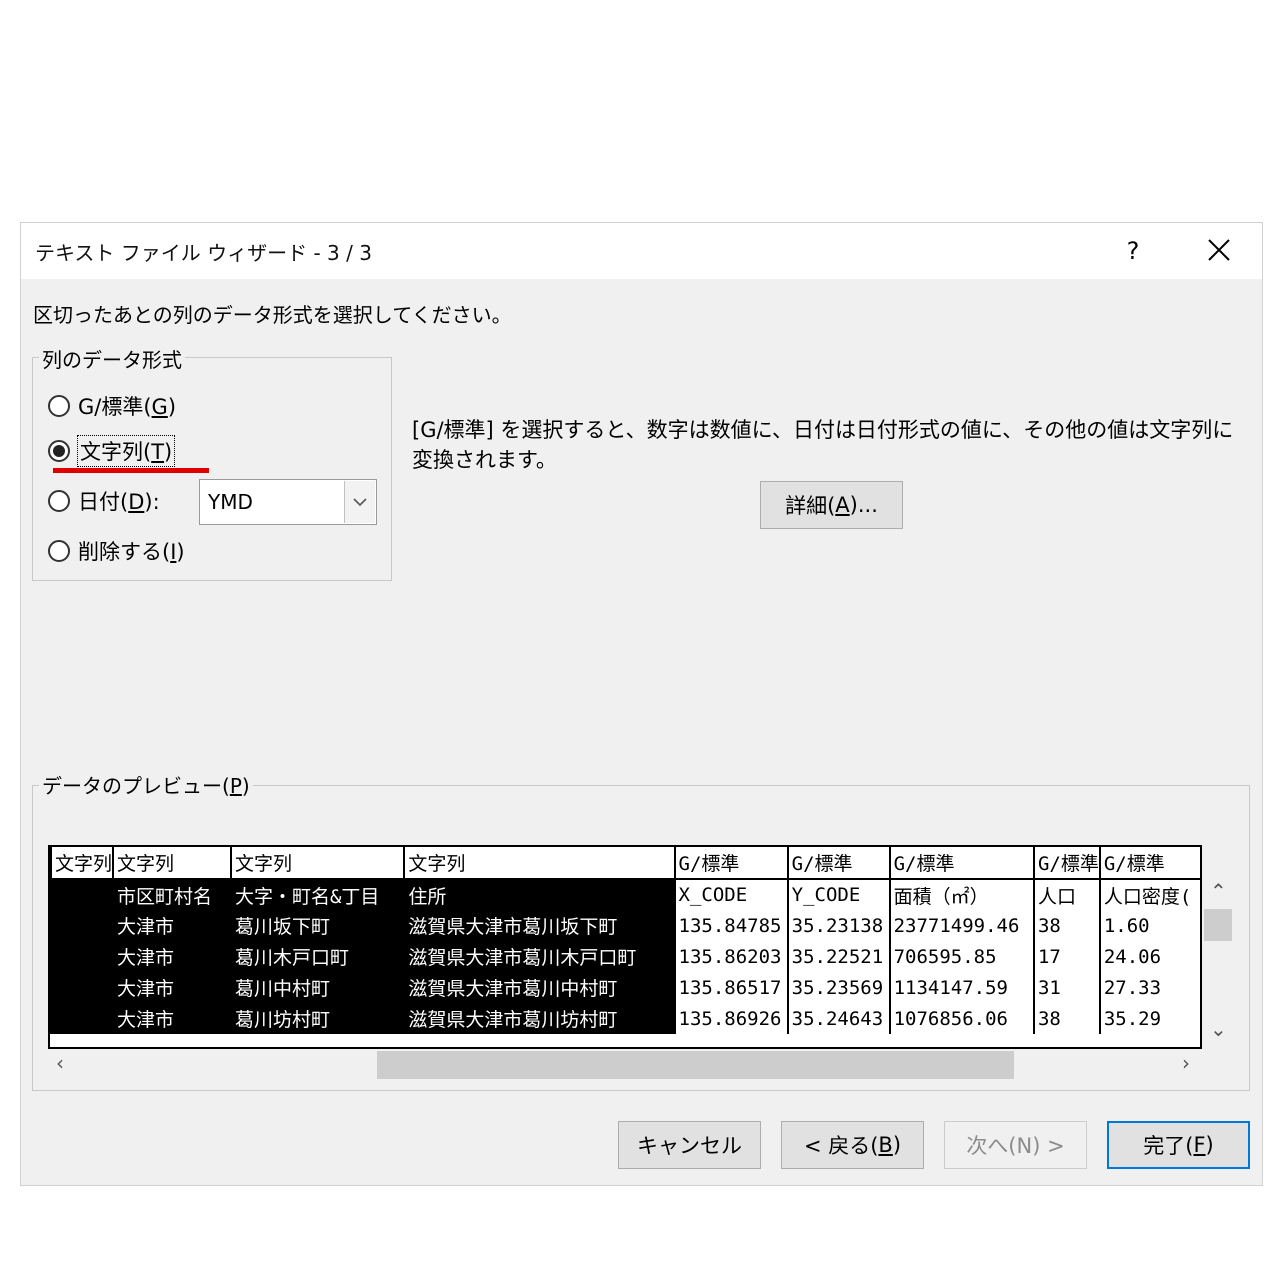 The width and height of the screenshot is (1280, 1280). Describe the element at coordinates (1149, 987) in the screenshot. I see `preview-cell: 27.33` at that location.